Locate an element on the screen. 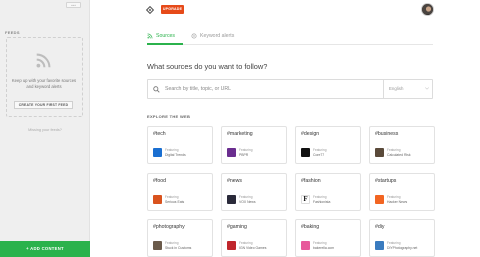 The height and width of the screenshot is (257, 480). topic-card: #photography Featuring Stuck in Customs is located at coordinates (180, 238).